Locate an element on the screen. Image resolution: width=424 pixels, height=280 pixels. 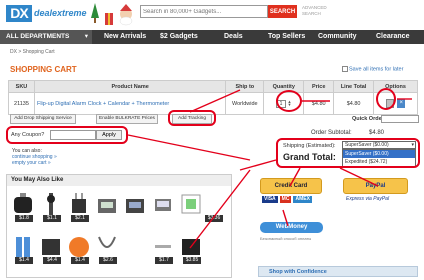
arrow-paypal is located at coordinates (359, 177).